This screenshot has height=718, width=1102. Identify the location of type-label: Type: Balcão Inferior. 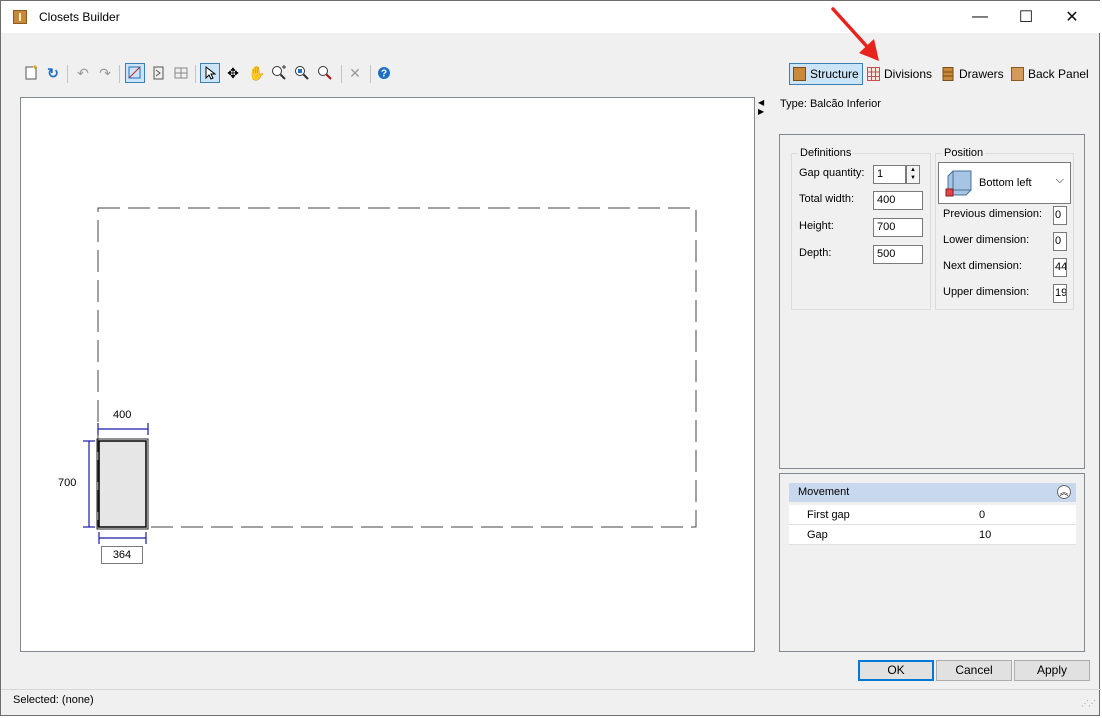
(830, 104).